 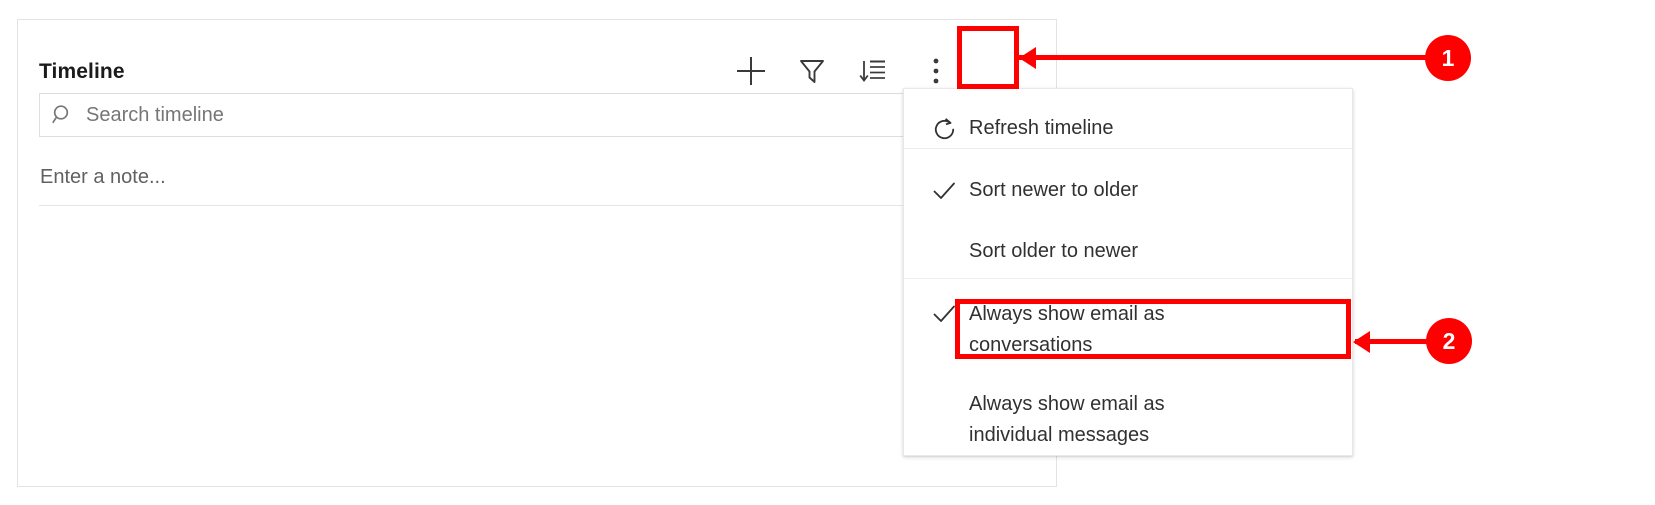 I want to click on search-input: Search timeline, so click(x=538, y=115).